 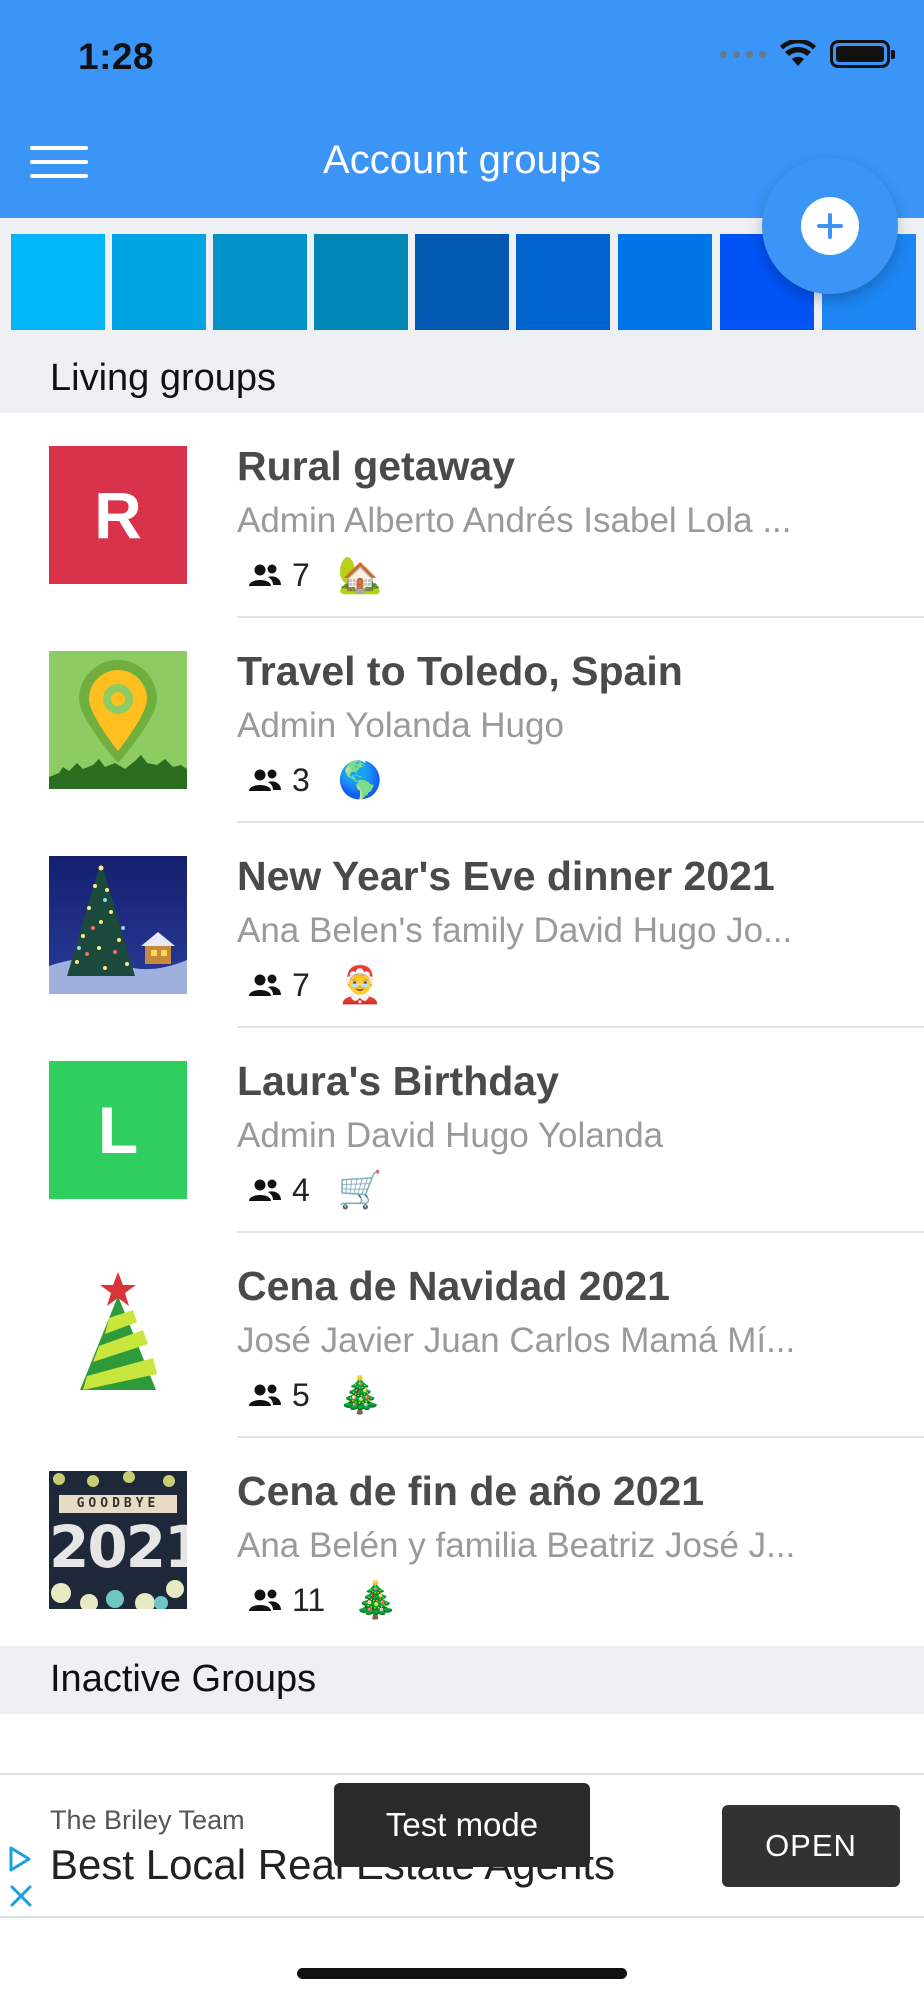 What do you see at coordinates (315, 1190) in the screenshot?
I see `group-meta: 4 🛒` at bounding box center [315, 1190].